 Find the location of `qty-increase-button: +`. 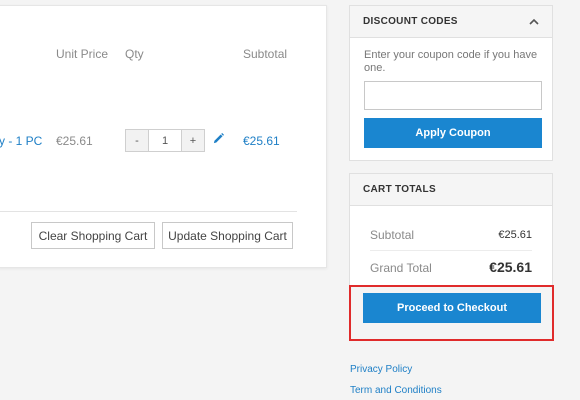

qty-increase-button: + is located at coordinates (193, 140).